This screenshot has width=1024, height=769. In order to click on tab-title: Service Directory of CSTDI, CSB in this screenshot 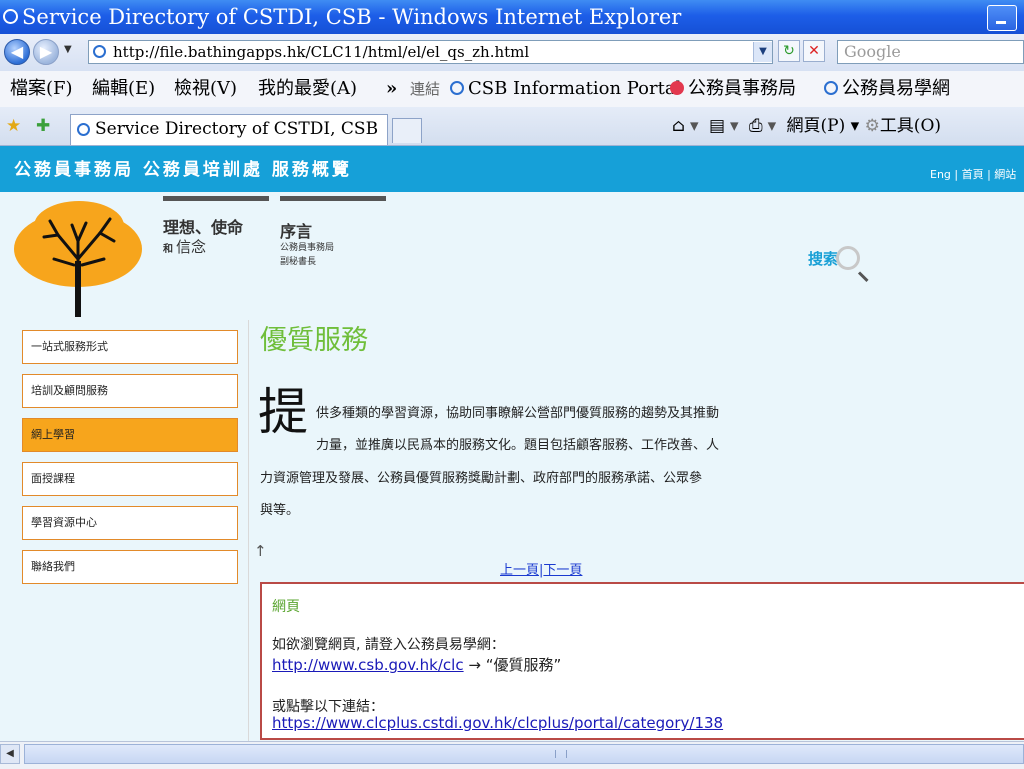, I will do `click(237, 129)`.